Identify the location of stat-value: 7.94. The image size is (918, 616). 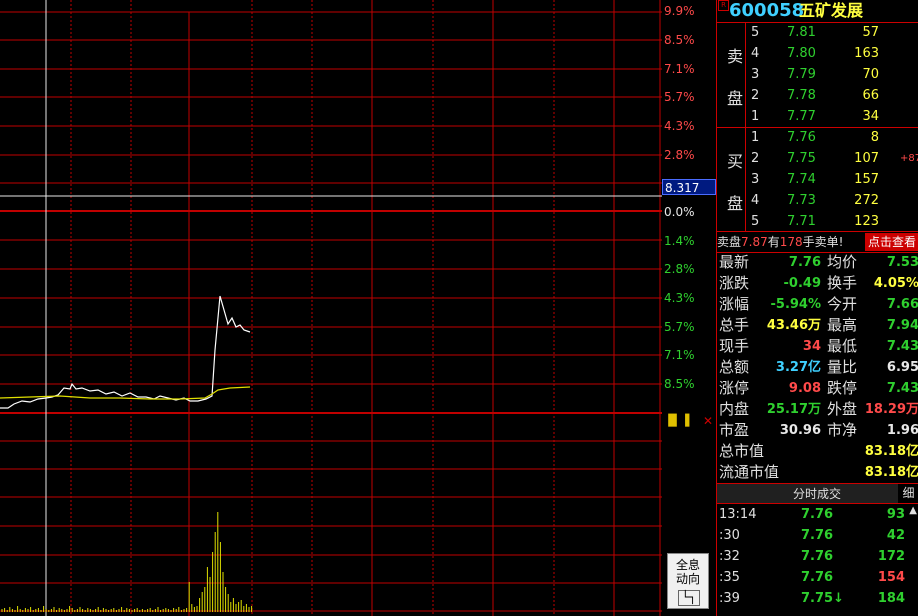
(902, 325).